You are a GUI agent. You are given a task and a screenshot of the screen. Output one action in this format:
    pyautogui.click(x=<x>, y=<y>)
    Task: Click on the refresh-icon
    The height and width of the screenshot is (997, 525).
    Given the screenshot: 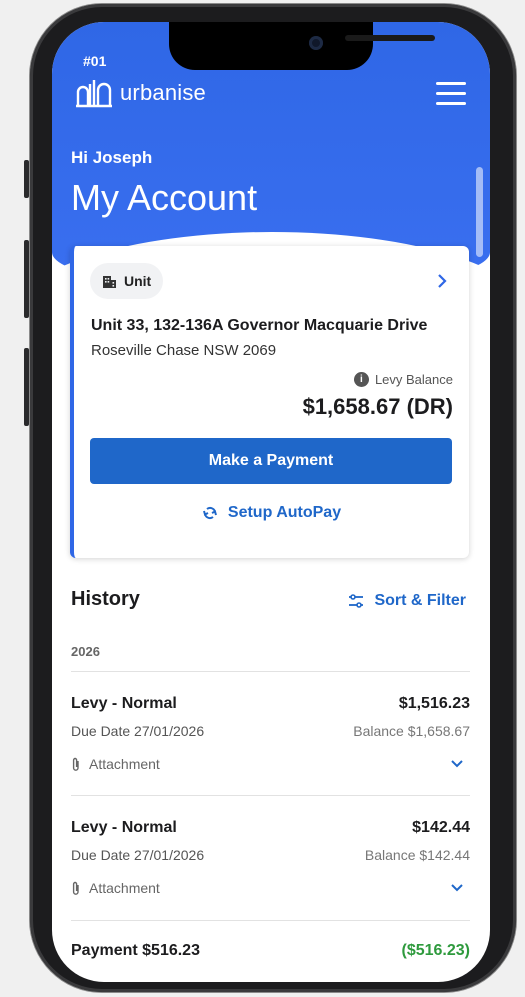 What is the action you would take?
    pyautogui.click(x=209, y=513)
    